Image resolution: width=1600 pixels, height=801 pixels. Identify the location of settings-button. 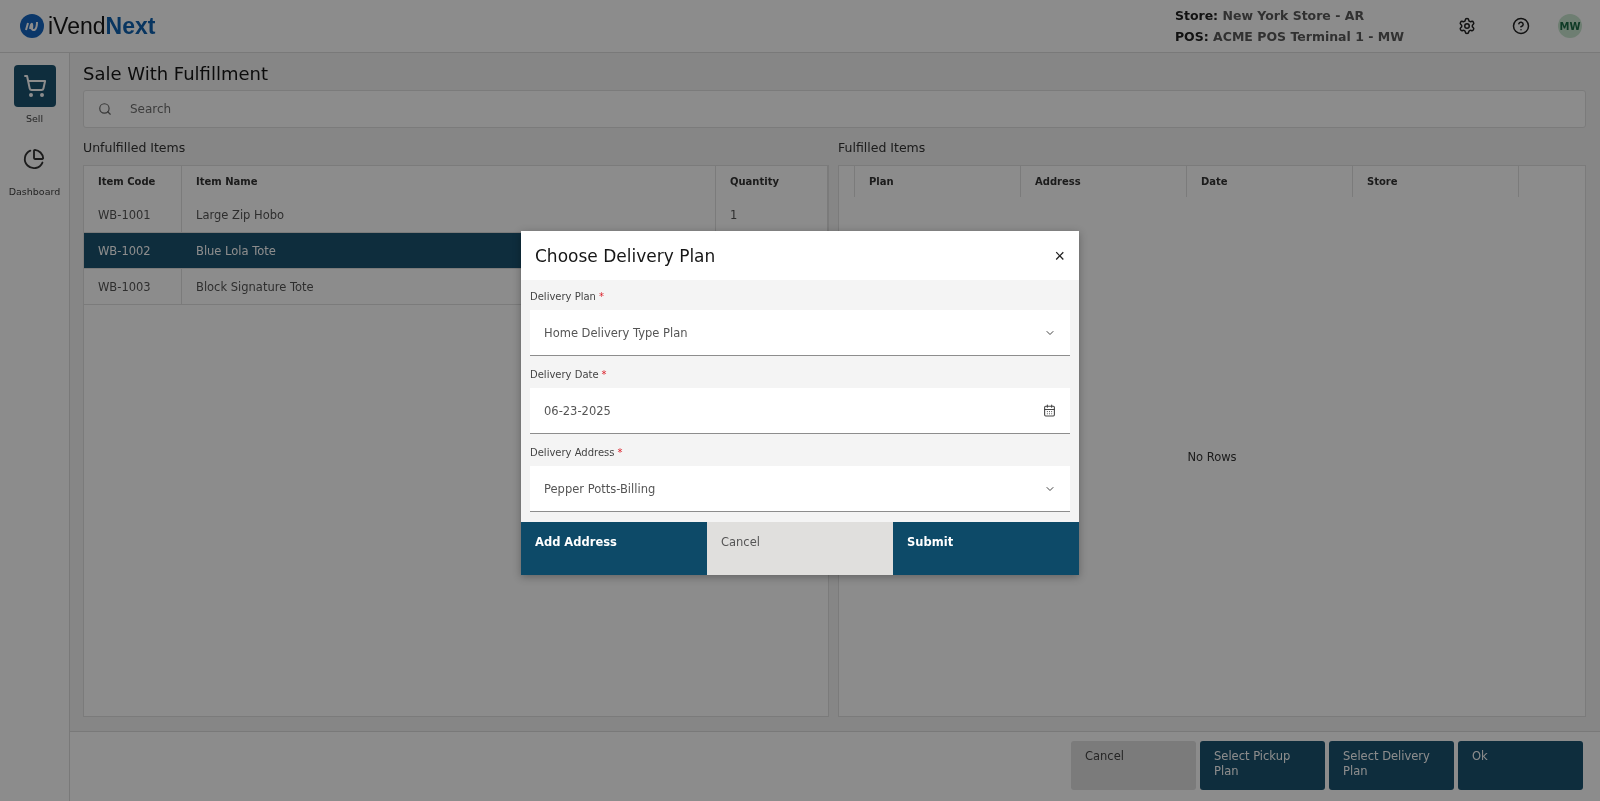
(1467, 26).